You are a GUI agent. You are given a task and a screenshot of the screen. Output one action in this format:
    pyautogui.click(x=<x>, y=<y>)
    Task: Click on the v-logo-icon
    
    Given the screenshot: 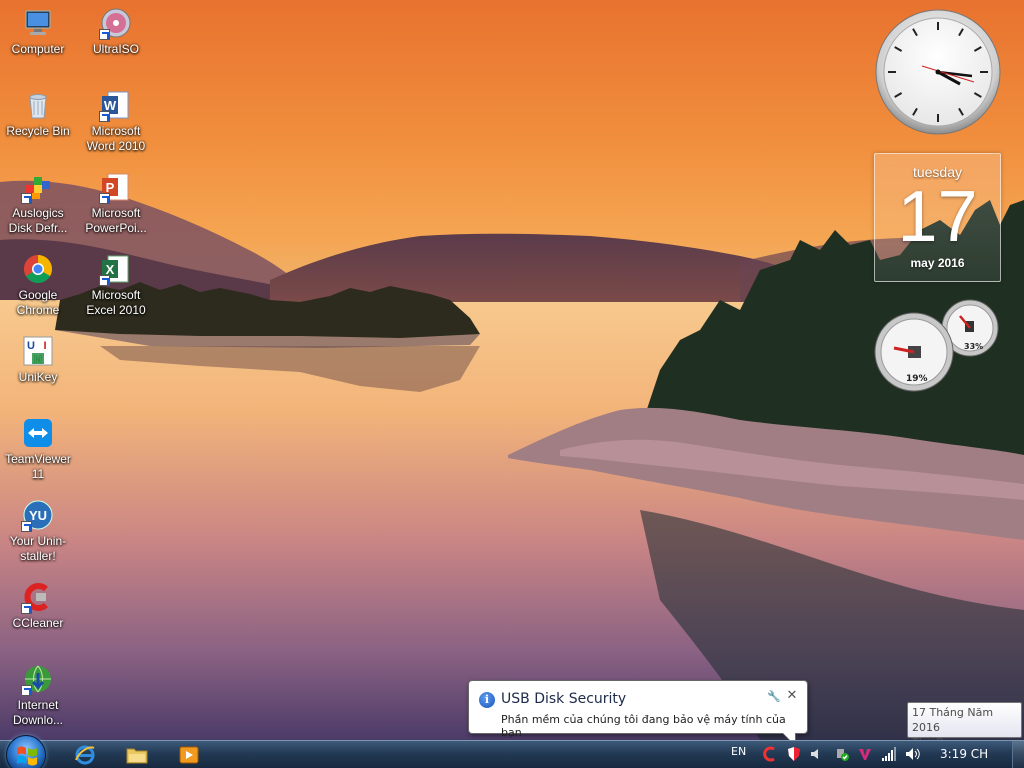 What is the action you would take?
    pyautogui.click(x=865, y=754)
    